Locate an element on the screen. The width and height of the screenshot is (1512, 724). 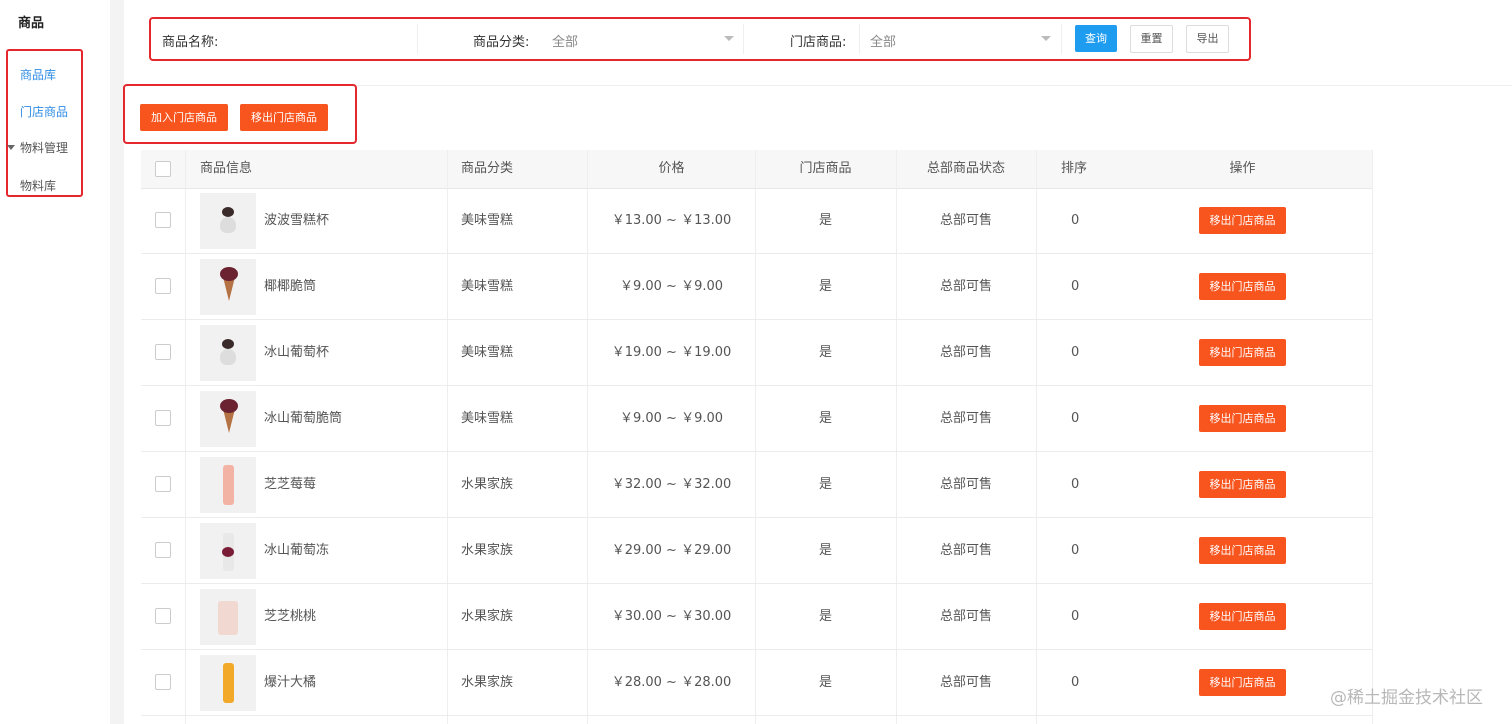
store-product-select: 全部 is located at coordinates (883, 40).